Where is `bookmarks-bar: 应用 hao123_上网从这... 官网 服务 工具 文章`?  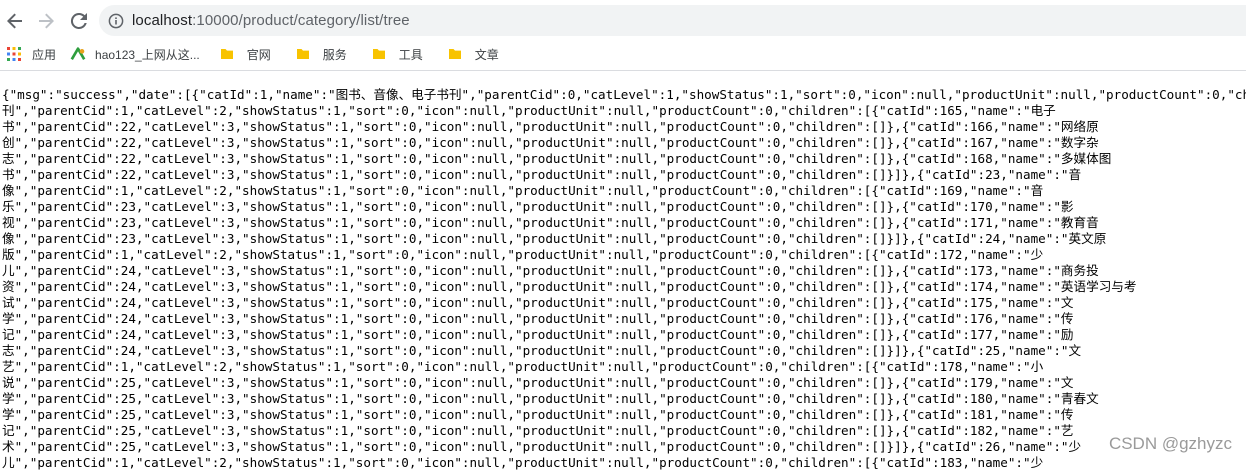 bookmarks-bar: 应用 hao123_上网从这... 官网 服务 工具 文章 is located at coordinates (623, 54).